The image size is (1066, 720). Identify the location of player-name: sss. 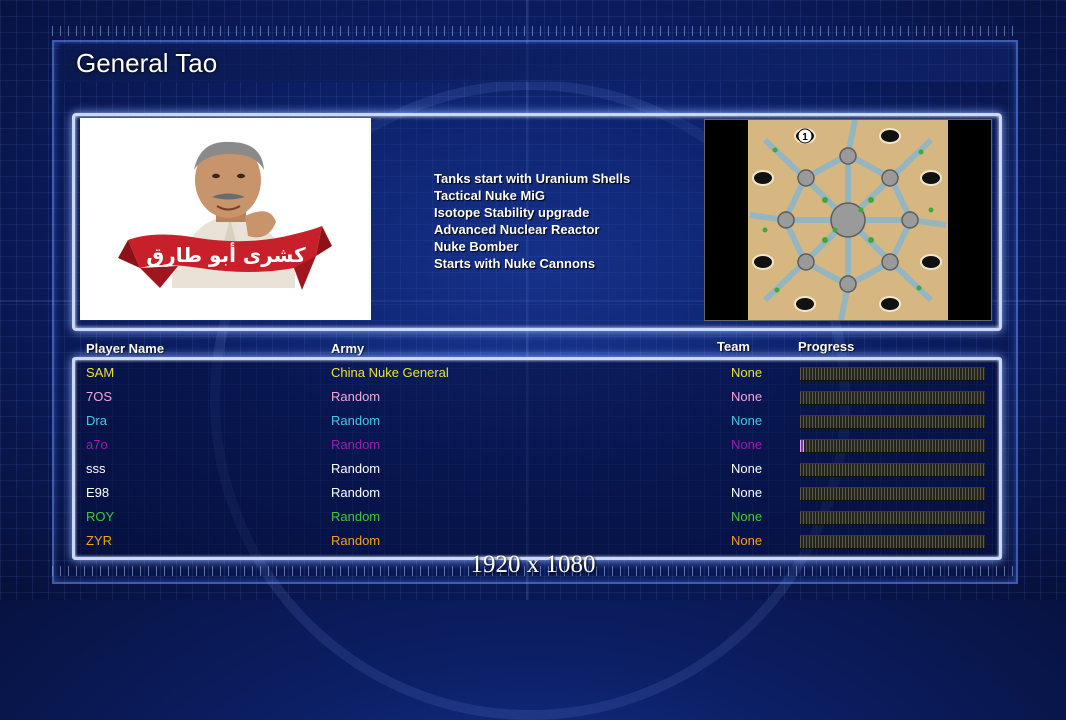
(96, 468).